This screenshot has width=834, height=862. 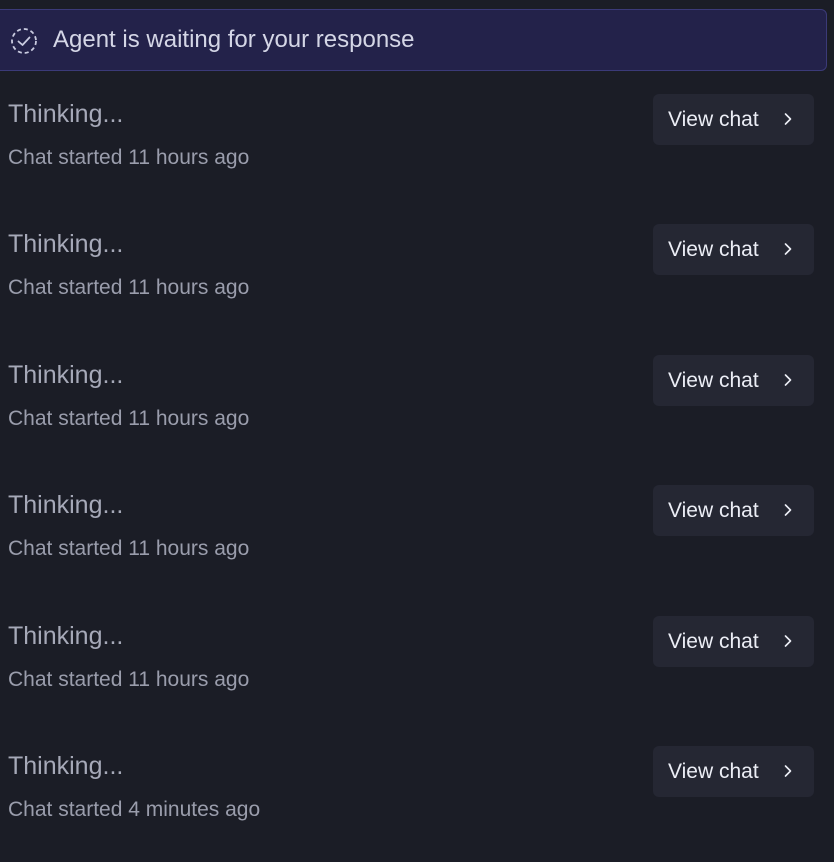 I want to click on waiting-status-banner: Agent is waiting for your response, so click(x=413, y=40).